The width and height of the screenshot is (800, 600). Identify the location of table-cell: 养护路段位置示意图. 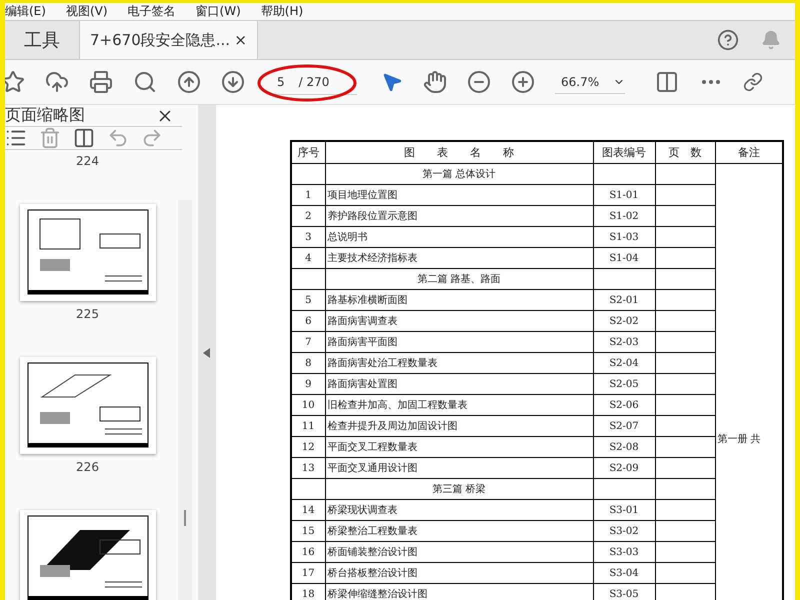
(459, 216).